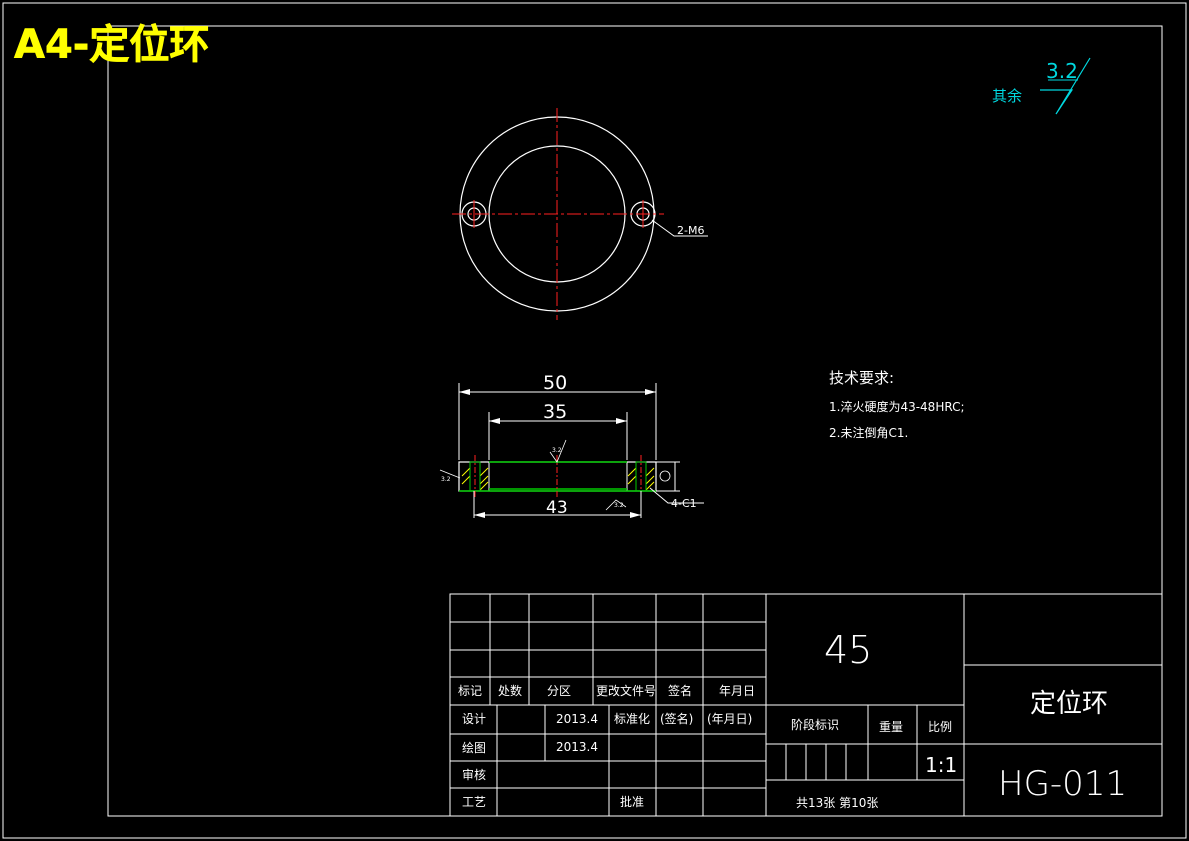 This screenshot has height=841, width=1189. Describe the element at coordinates (464, 392) in the screenshot. I see `dim50-arrow-left` at that location.